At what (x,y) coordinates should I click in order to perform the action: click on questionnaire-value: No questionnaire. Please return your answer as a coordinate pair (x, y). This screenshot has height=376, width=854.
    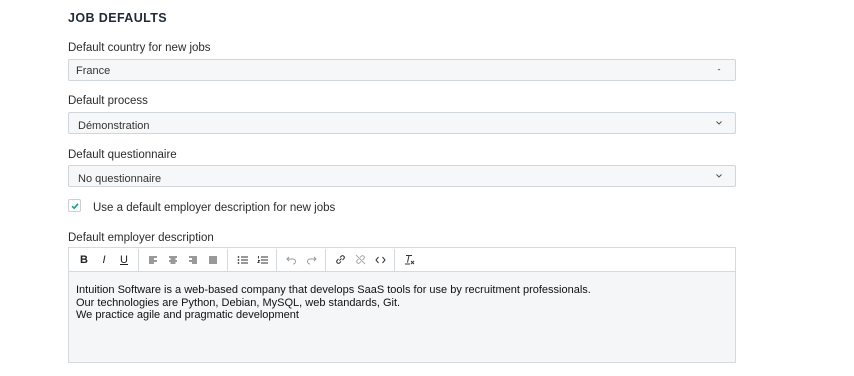
    Looking at the image, I should click on (120, 179).